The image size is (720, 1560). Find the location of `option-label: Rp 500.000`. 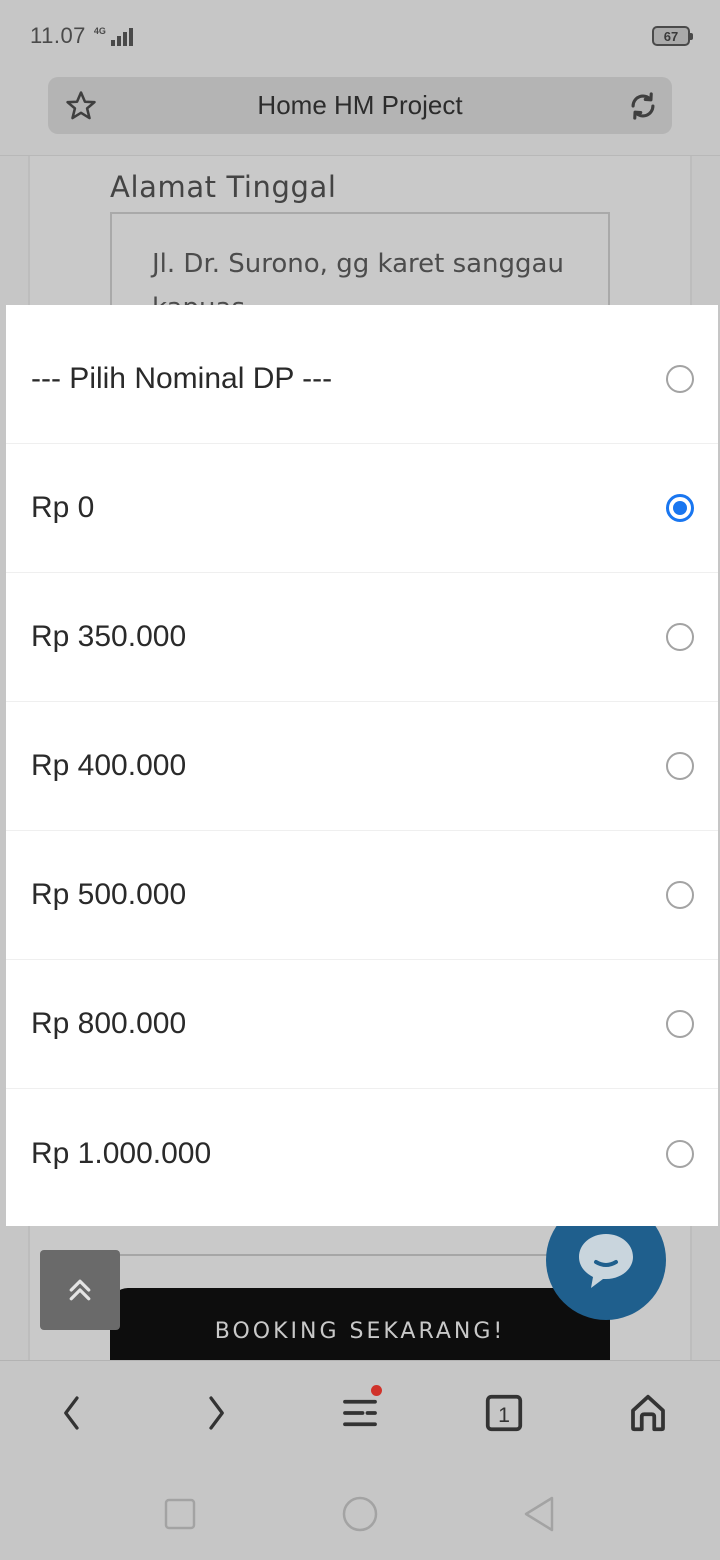

option-label: Rp 500.000 is located at coordinates (109, 894).